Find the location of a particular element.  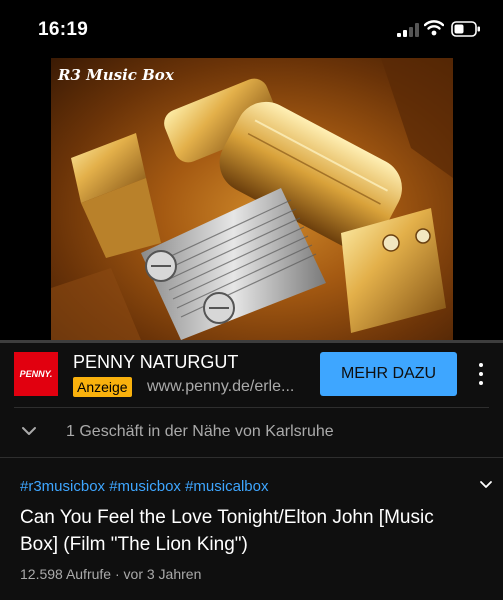

section-divider is located at coordinates (251, 457).